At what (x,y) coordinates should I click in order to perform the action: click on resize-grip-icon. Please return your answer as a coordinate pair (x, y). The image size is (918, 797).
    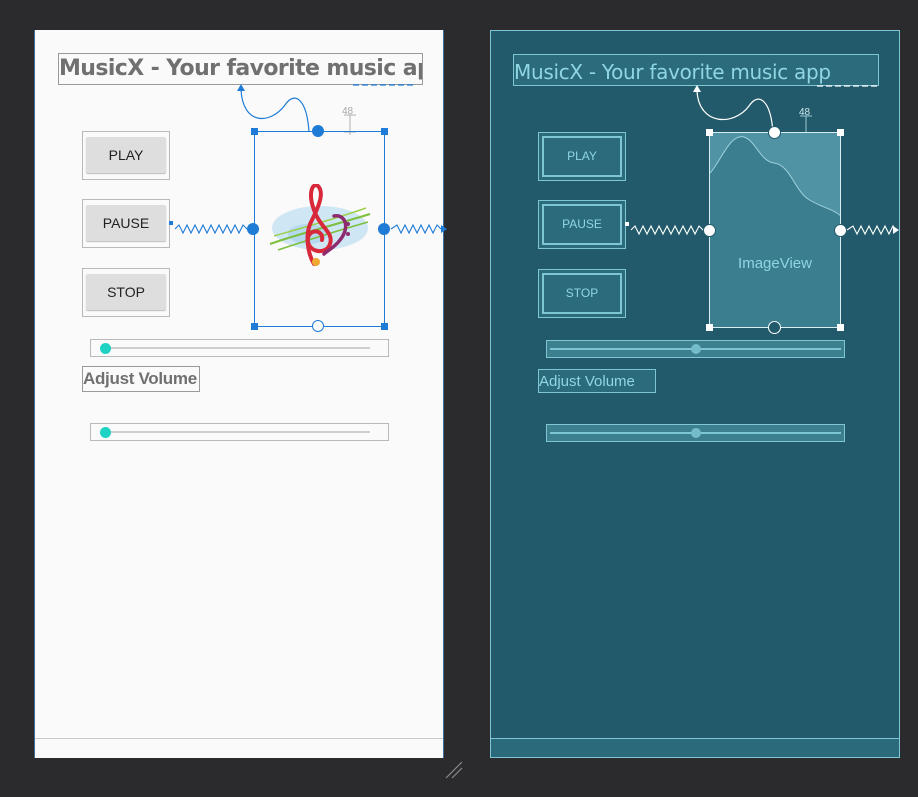
    Looking at the image, I should click on (454, 770).